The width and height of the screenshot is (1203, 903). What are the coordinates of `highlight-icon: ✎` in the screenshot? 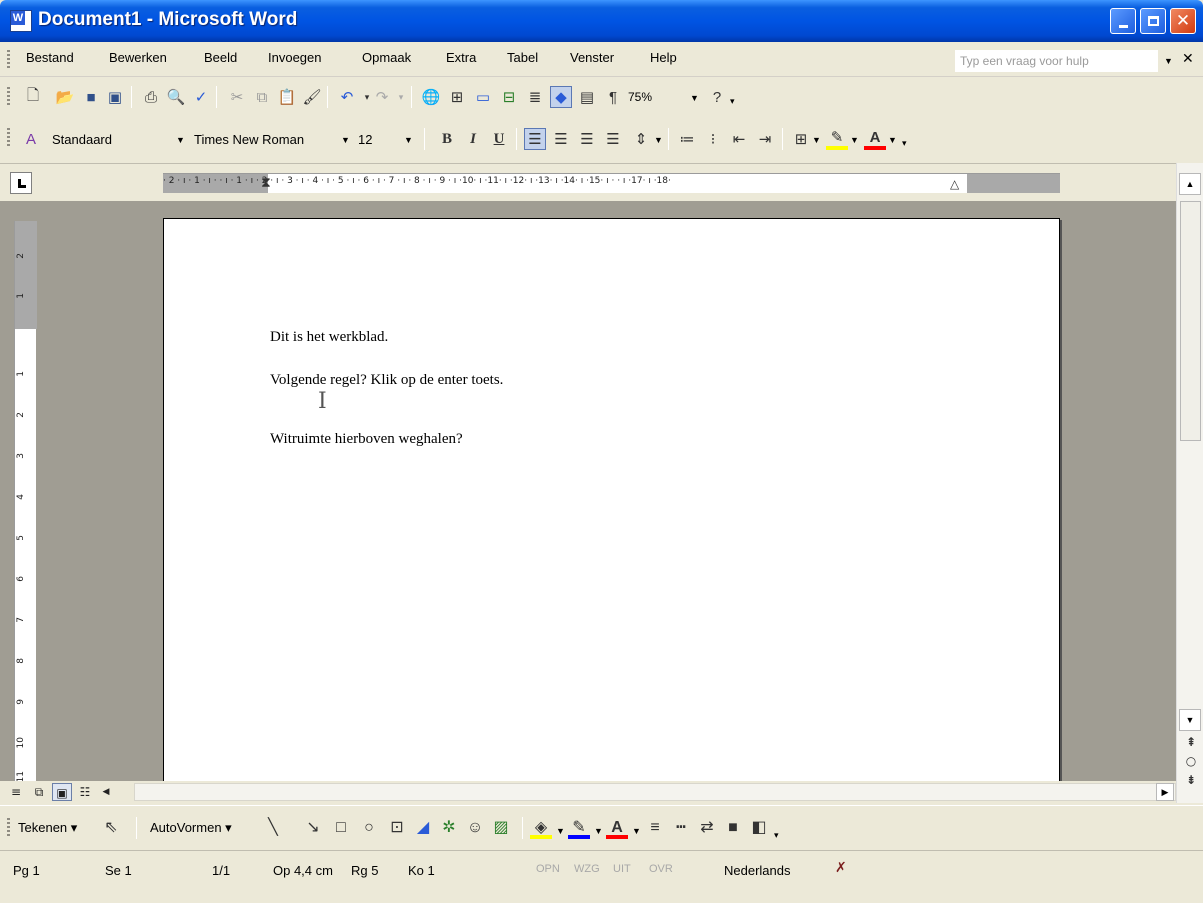 It's located at (837, 139).